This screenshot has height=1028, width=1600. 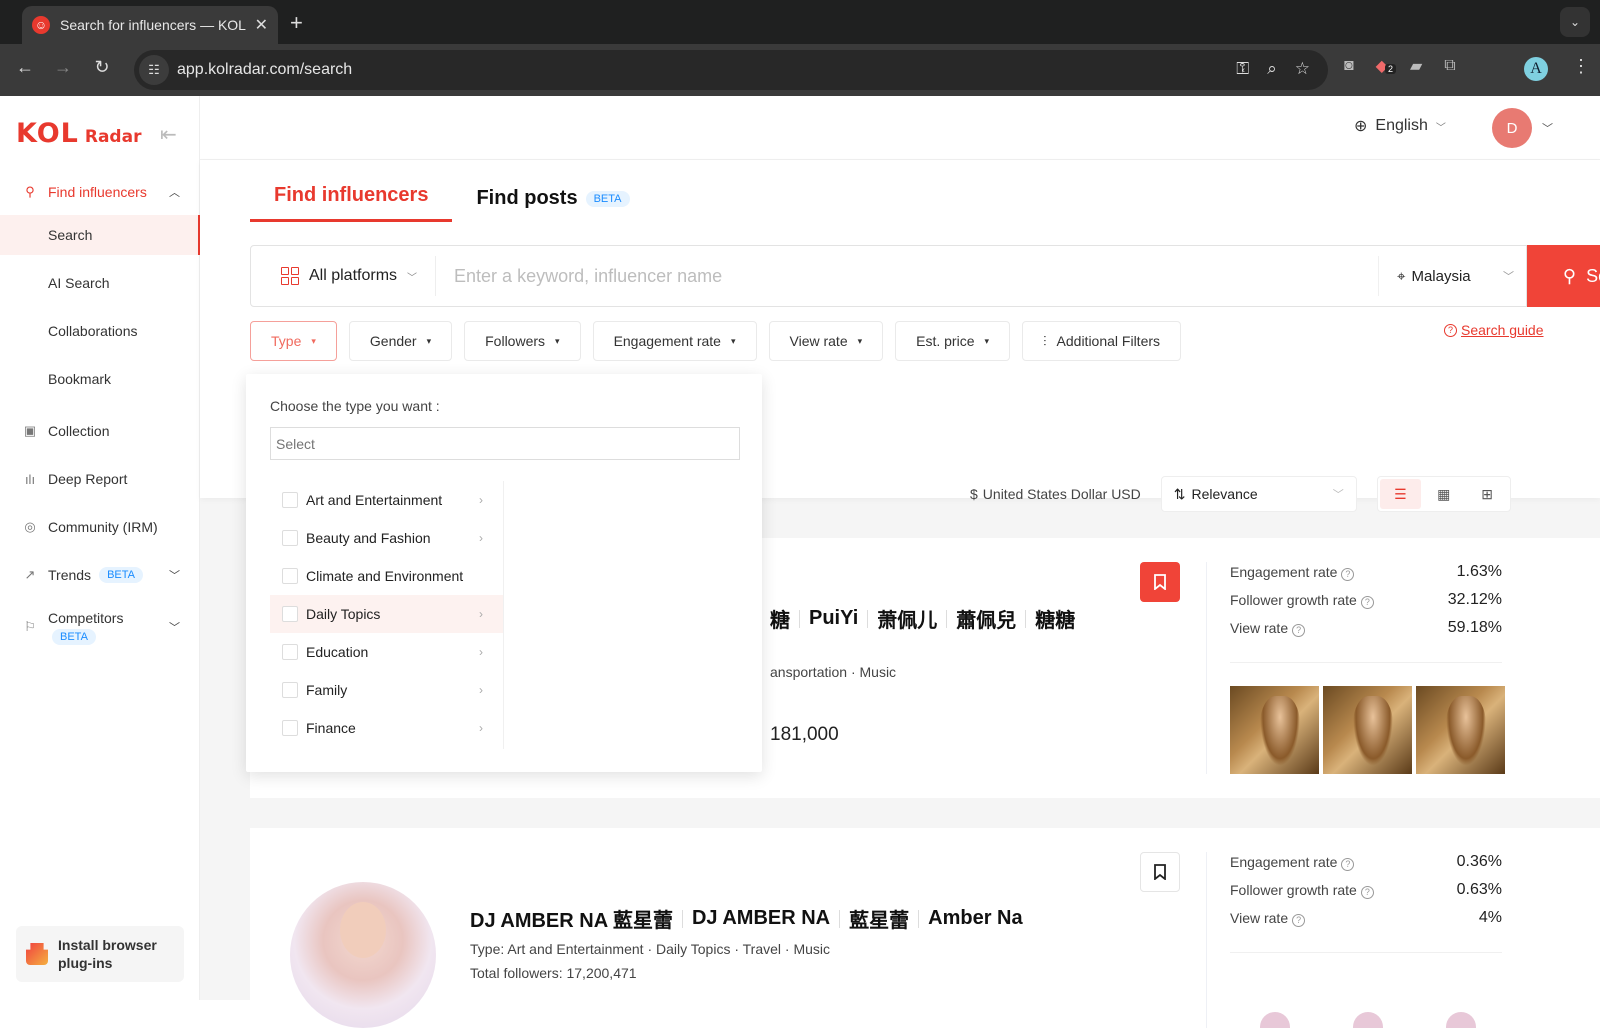 I want to click on influencer-avatar, so click(x=363, y=955).